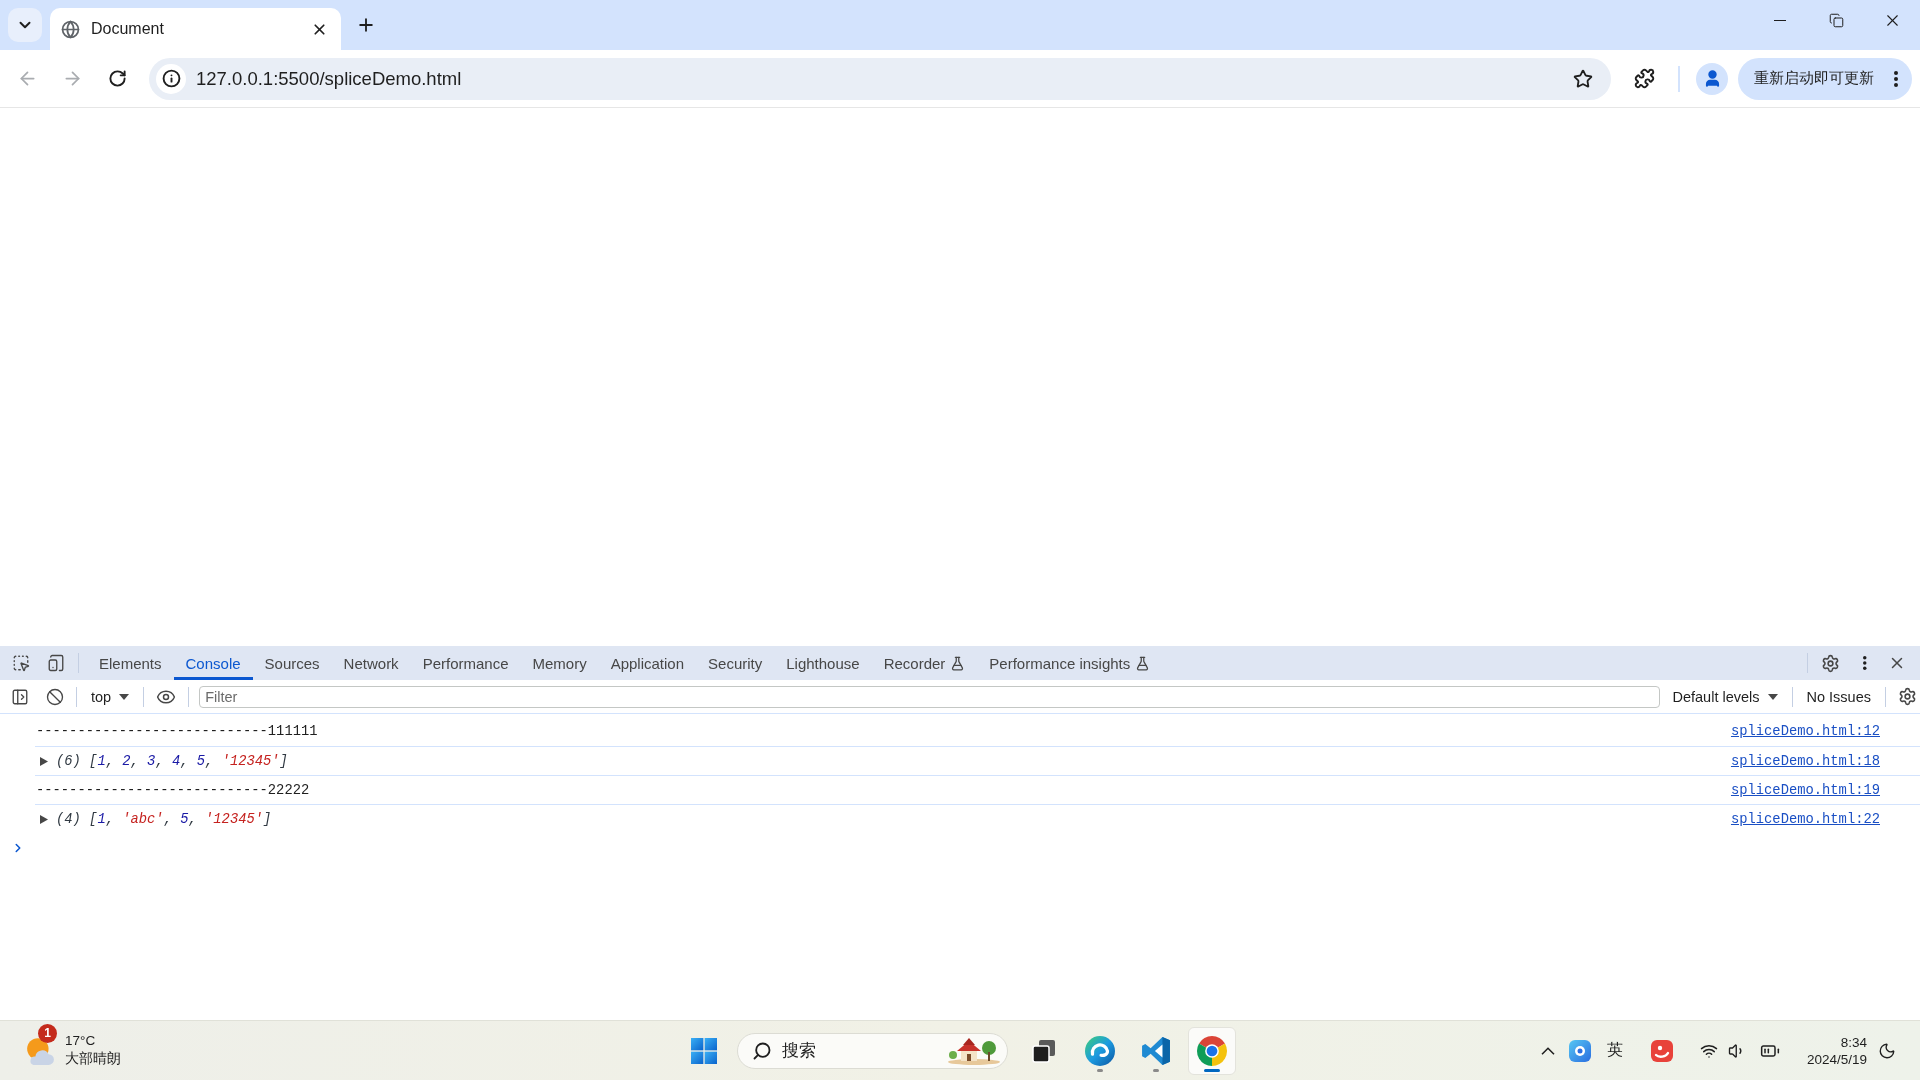 The height and width of the screenshot is (1080, 1920). I want to click on issues-button: No Issues, so click(1838, 696).